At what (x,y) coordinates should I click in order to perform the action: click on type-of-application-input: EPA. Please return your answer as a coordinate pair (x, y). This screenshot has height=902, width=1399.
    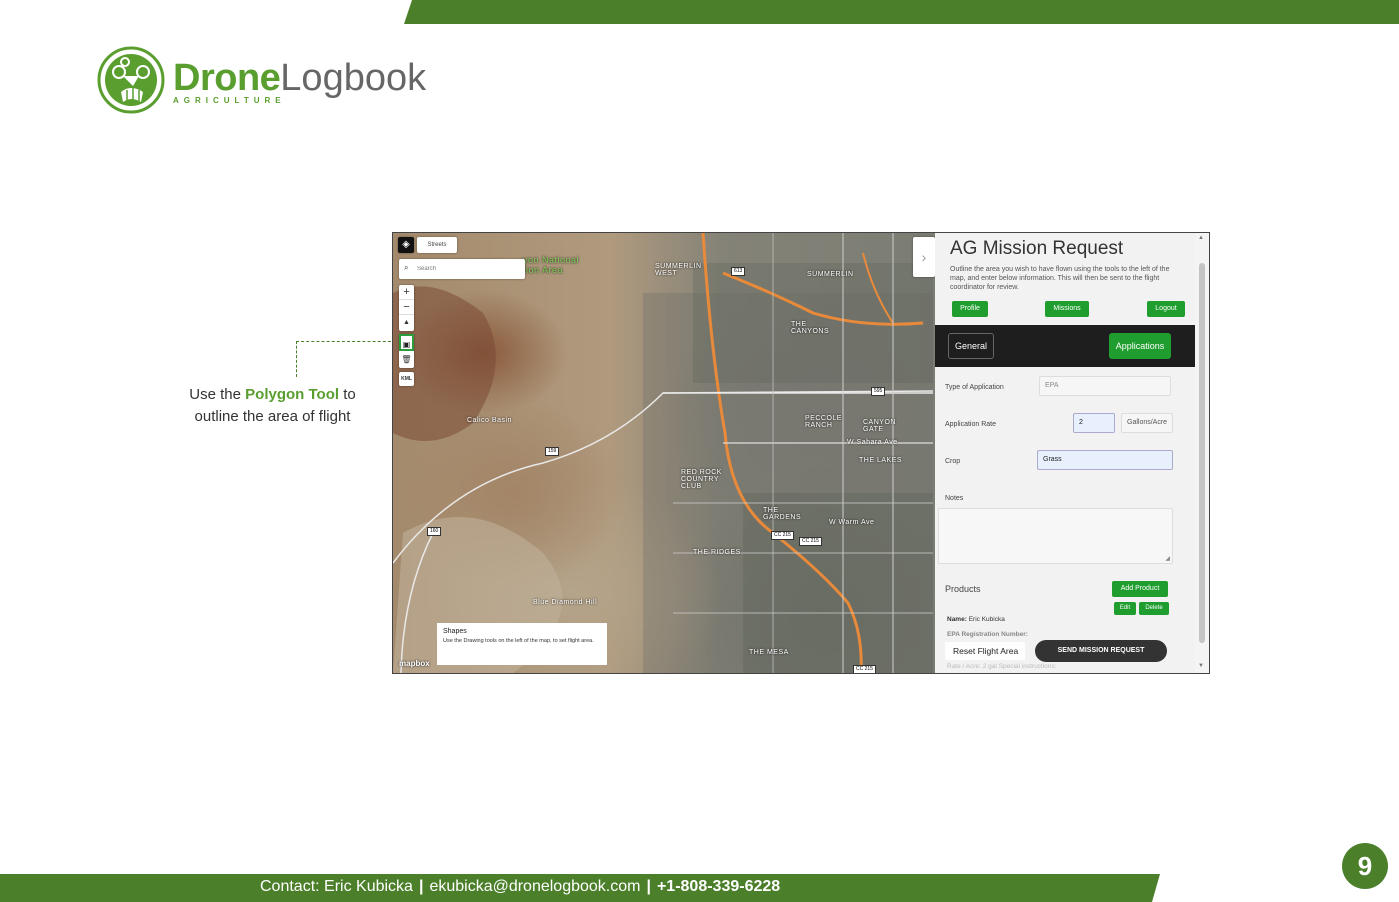
    Looking at the image, I should click on (1105, 386).